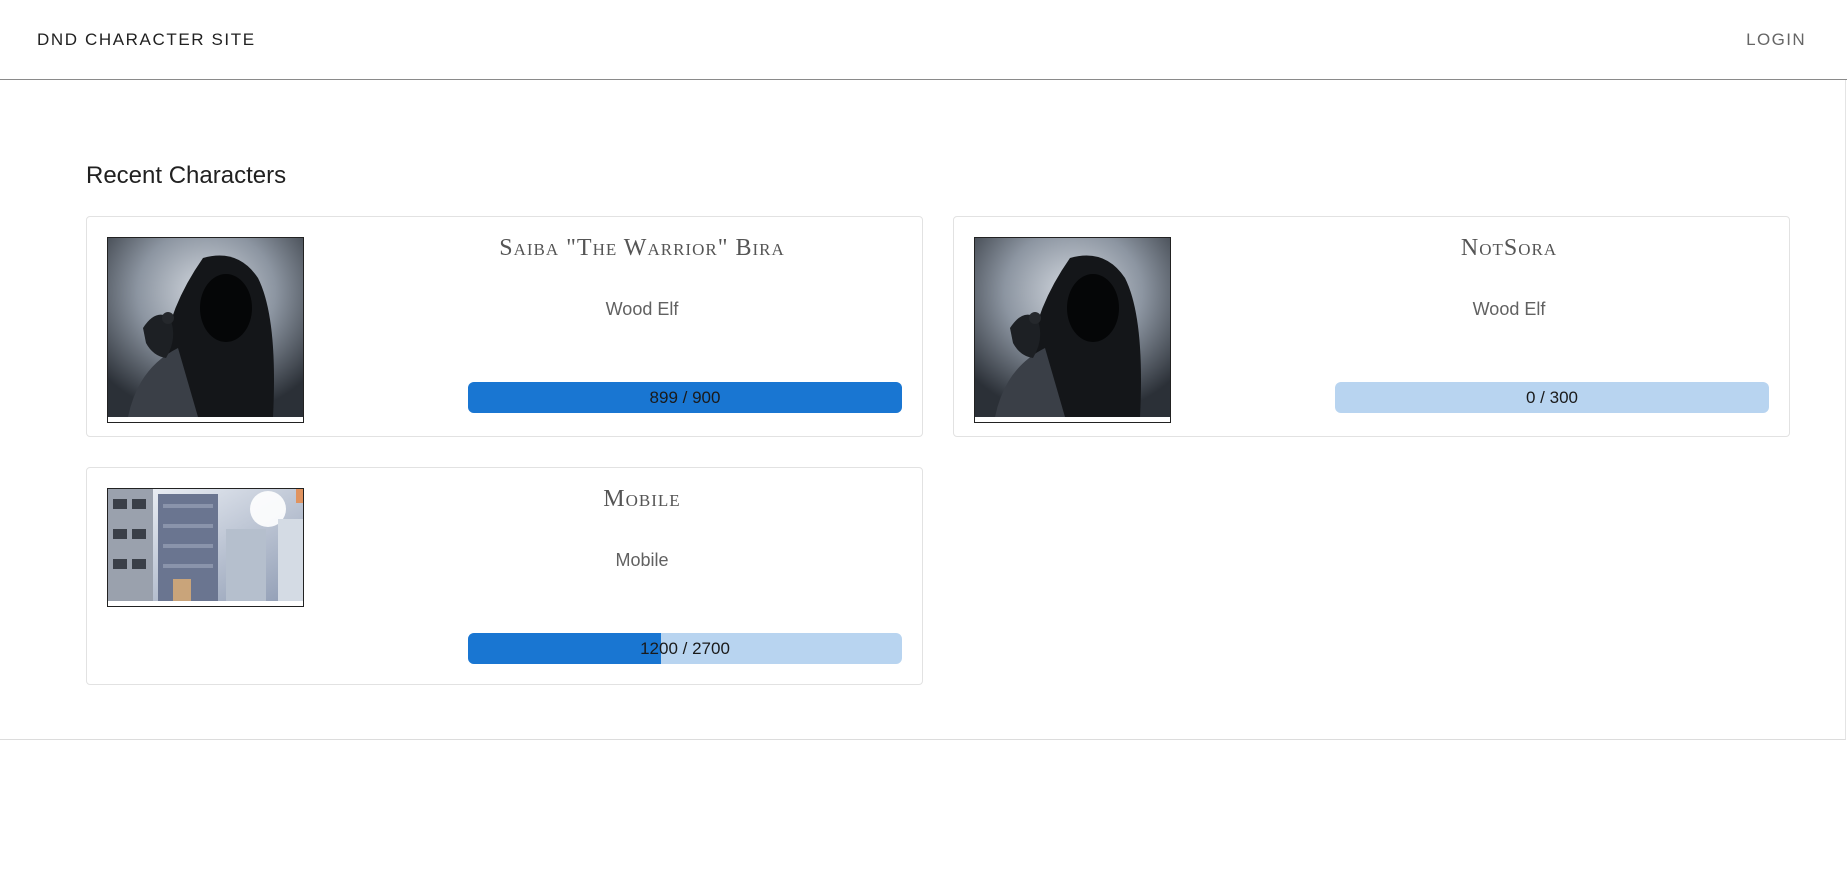 This screenshot has height=891, width=1847. Describe the element at coordinates (186, 175) in the screenshot. I see `section-title: Recent Characters` at that location.